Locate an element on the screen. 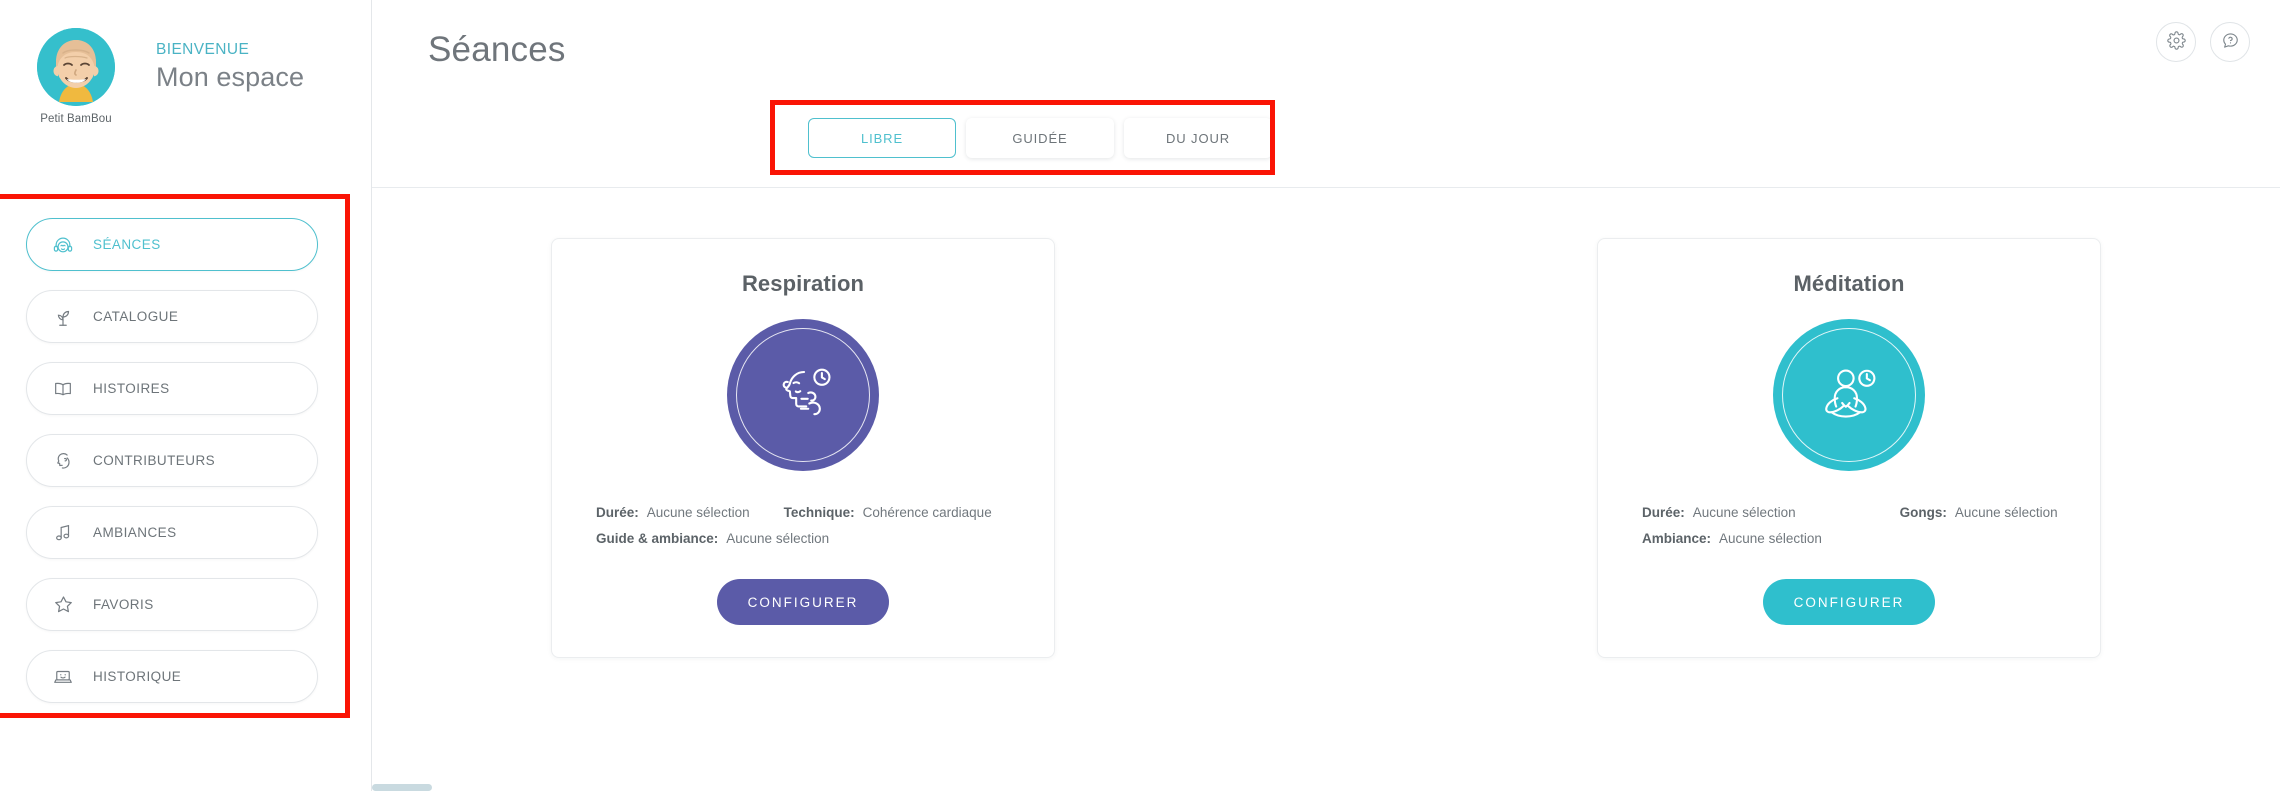  welcome-kicker: BIENVENUE is located at coordinates (203, 49).